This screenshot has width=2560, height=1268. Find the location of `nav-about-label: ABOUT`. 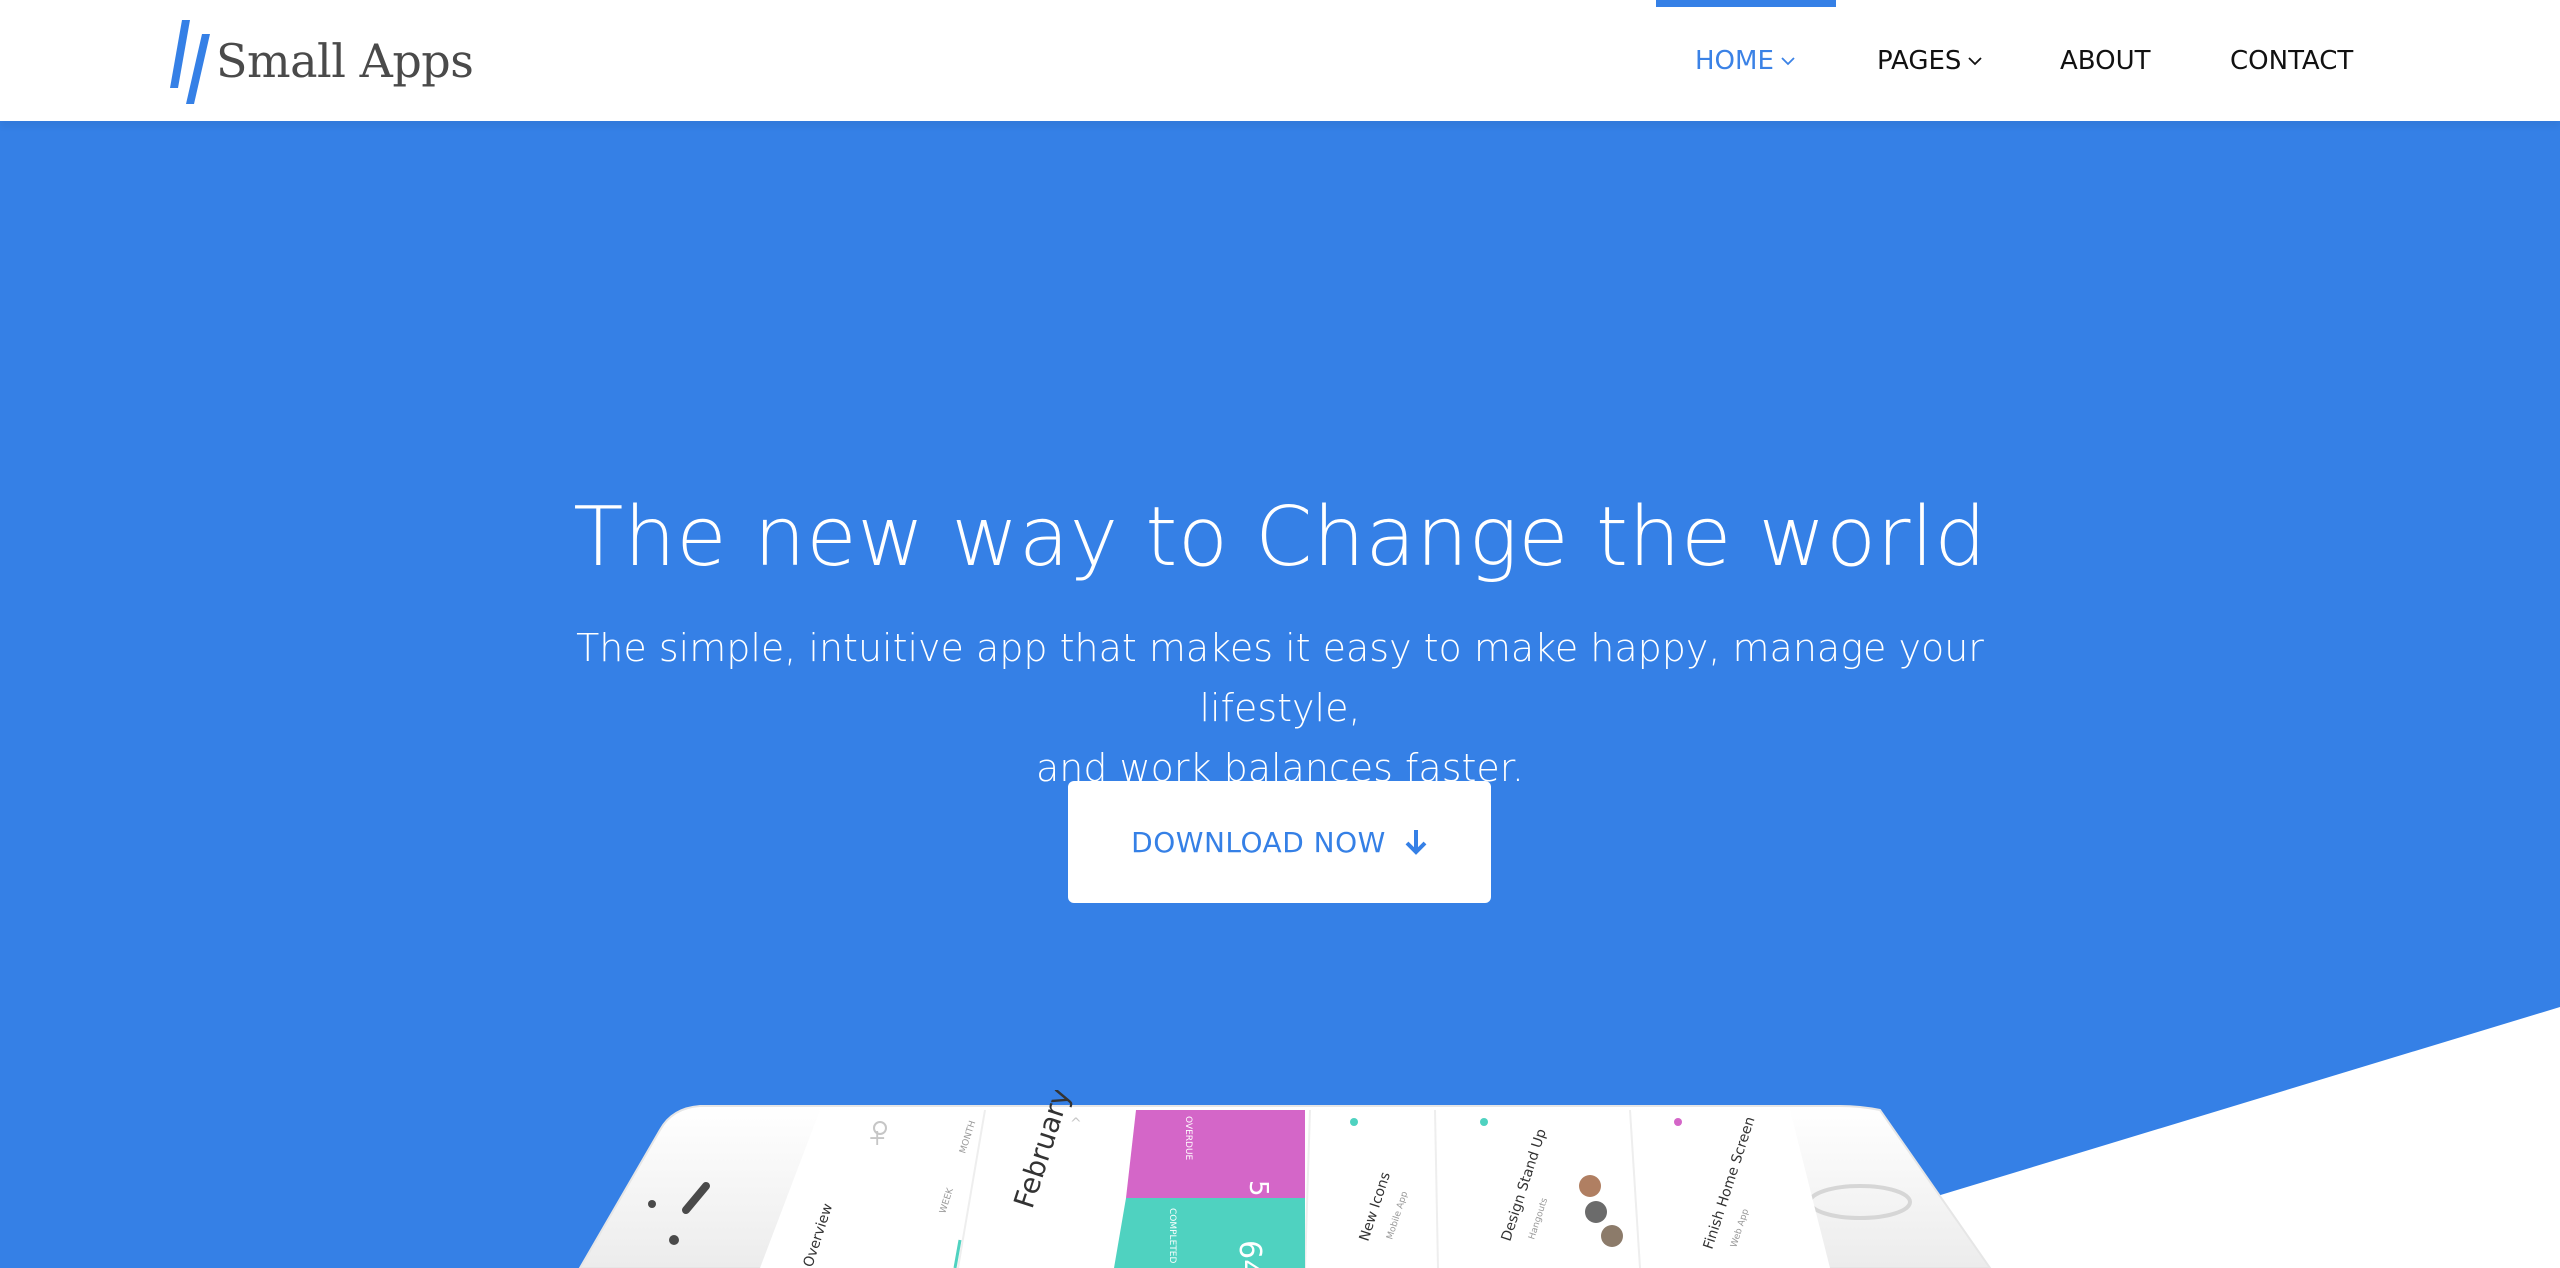

nav-about-label: ABOUT is located at coordinates (2105, 60).